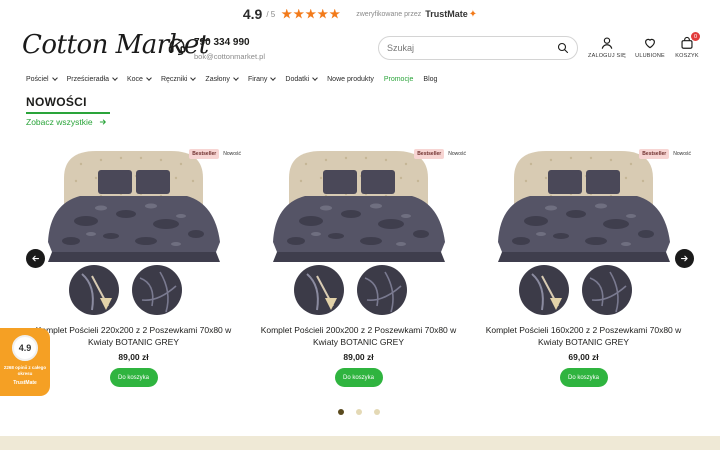  I want to click on login-button: ZALOGUJ SIĘ, so click(607, 47).